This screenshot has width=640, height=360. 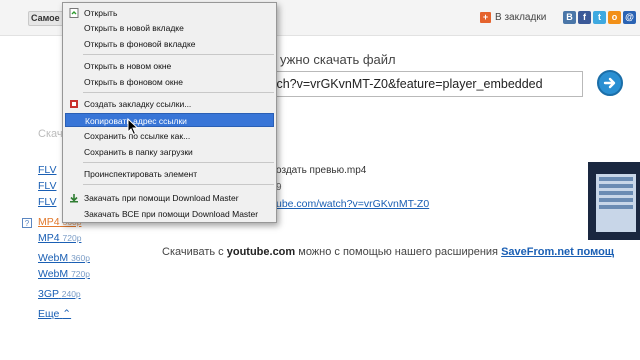 I want to click on bookmarks-link: + В закладки, so click(x=513, y=17).